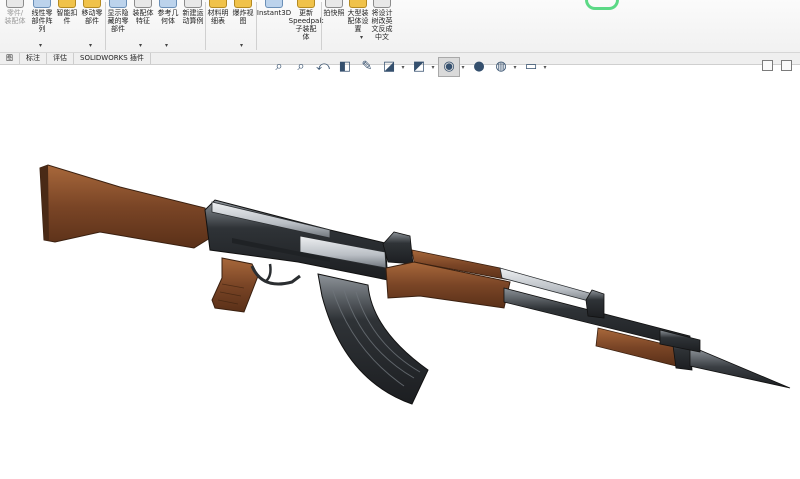 The height and width of the screenshot is (479, 800). What do you see at coordinates (243, 4) in the screenshot?
I see `exploded-view-icon` at bounding box center [243, 4].